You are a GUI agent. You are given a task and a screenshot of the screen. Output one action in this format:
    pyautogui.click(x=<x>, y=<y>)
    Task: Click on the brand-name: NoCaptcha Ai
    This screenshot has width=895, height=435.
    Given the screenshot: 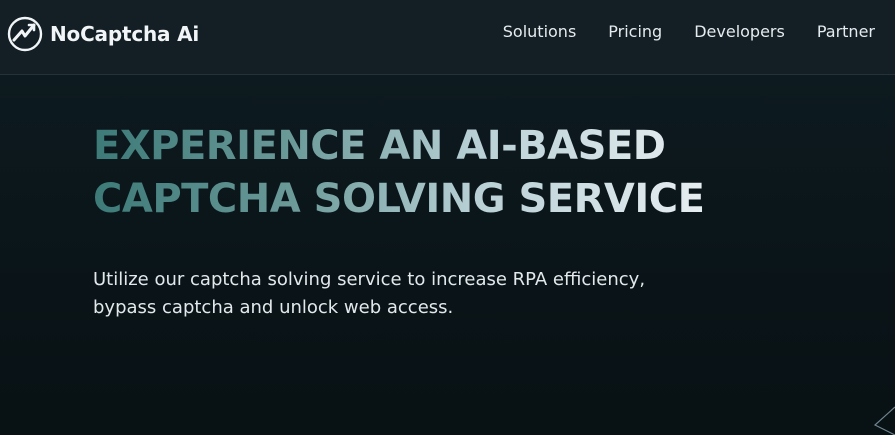 What is the action you would take?
    pyautogui.click(x=125, y=34)
    